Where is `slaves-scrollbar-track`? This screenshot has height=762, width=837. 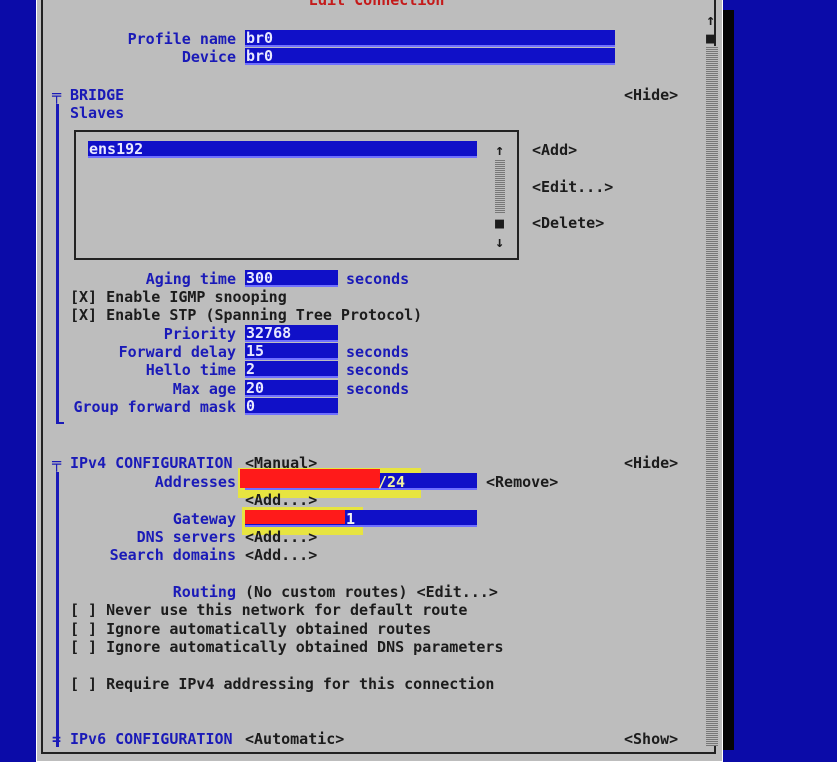 slaves-scrollbar-track is located at coordinates (500, 186).